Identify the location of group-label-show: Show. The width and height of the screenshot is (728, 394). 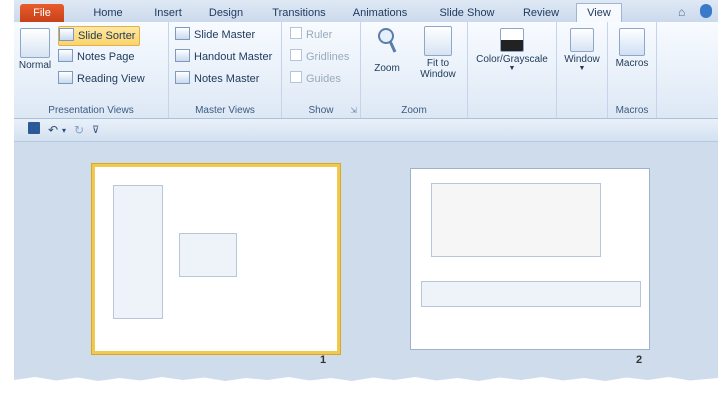
(321, 110).